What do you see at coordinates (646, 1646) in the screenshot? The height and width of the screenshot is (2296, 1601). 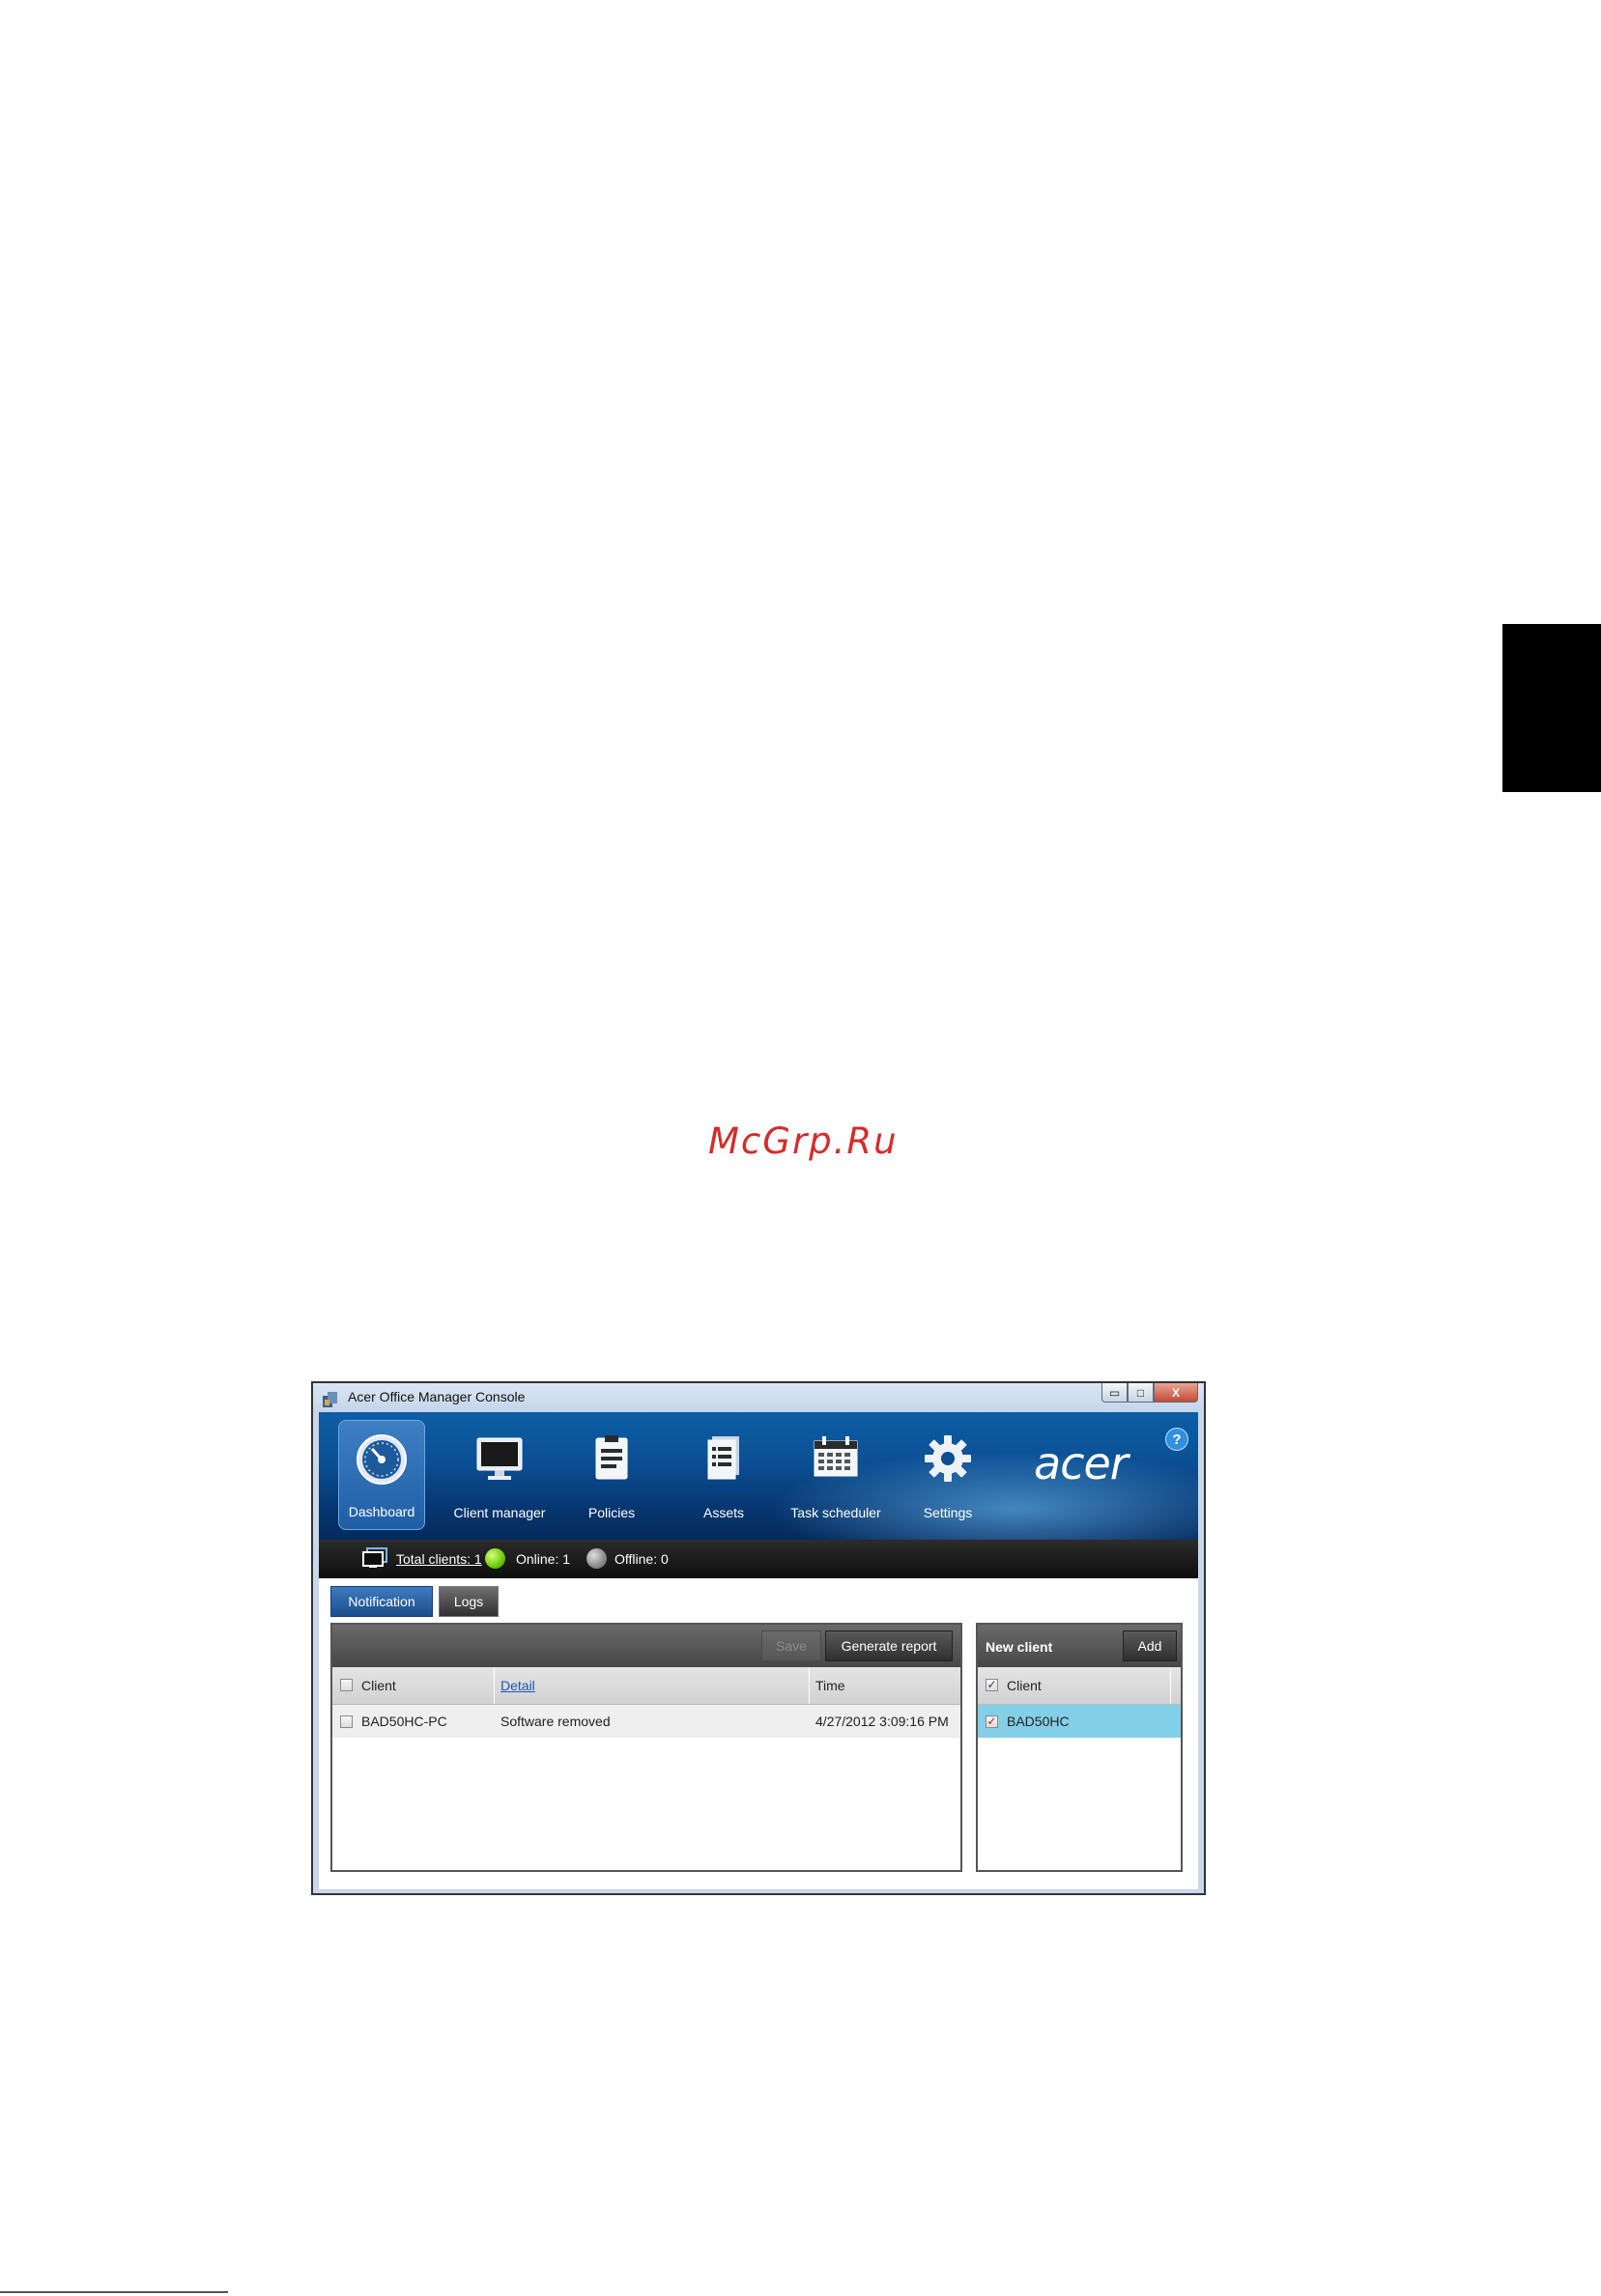 I see `notification-toolbar: Save Generate report` at bounding box center [646, 1646].